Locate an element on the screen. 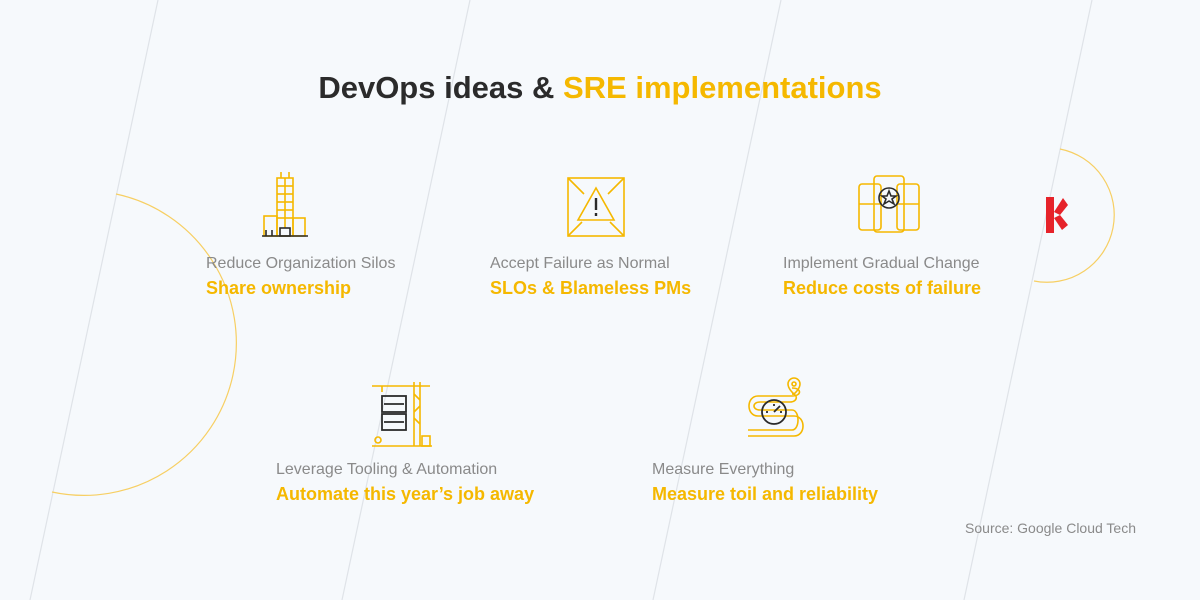  title-part-highlight: SRE implementations is located at coordinates (722, 87).